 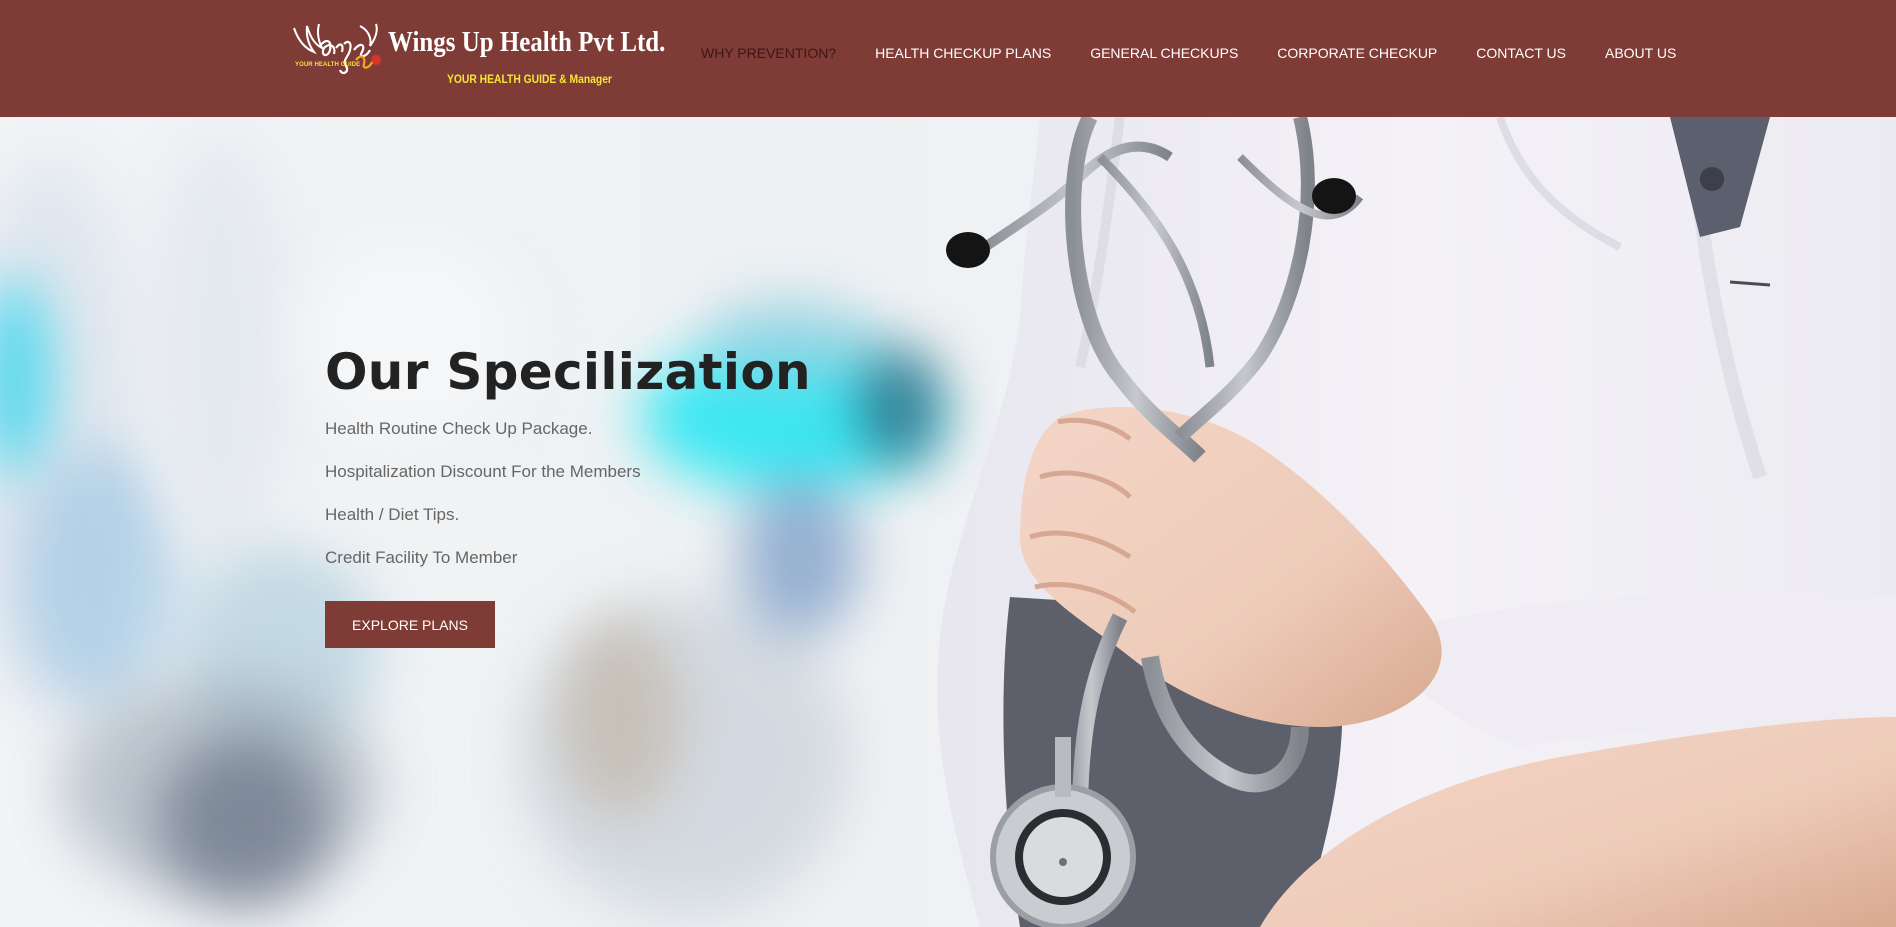 I want to click on list-item: Health / Diet Tips., so click(x=392, y=514).